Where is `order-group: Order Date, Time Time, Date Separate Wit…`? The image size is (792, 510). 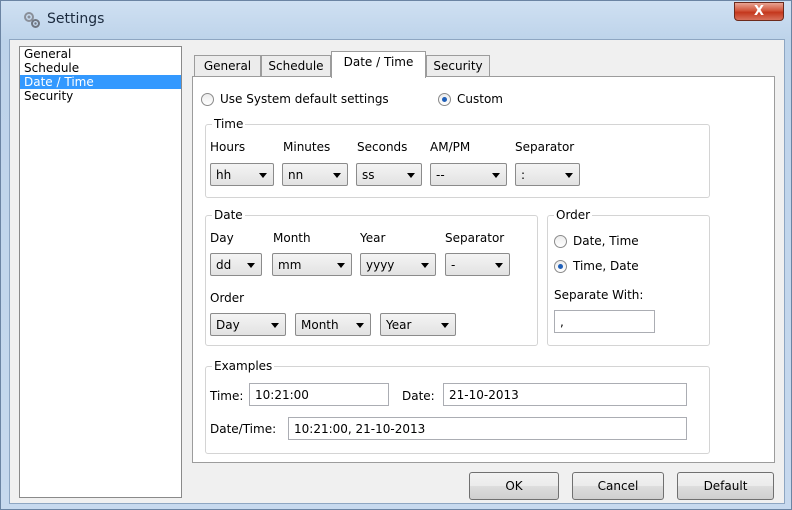
order-group: Order Date, Time Time, Date Separate Wit… is located at coordinates (628, 277).